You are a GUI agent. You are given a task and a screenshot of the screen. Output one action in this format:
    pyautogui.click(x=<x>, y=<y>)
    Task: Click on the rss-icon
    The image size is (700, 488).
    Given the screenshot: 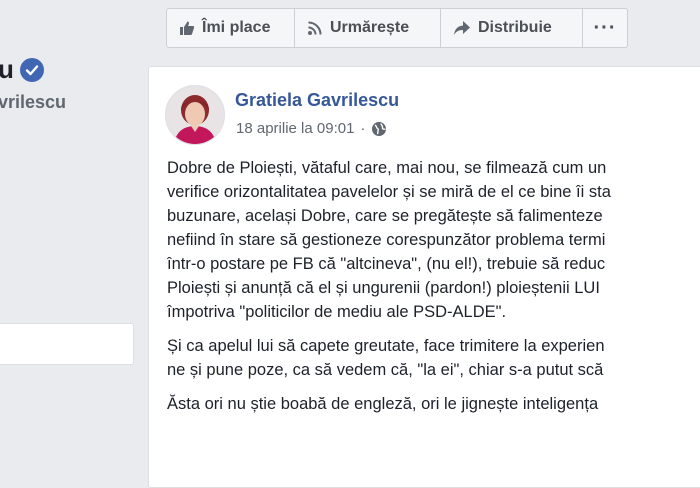 What is the action you would take?
    pyautogui.click(x=315, y=28)
    